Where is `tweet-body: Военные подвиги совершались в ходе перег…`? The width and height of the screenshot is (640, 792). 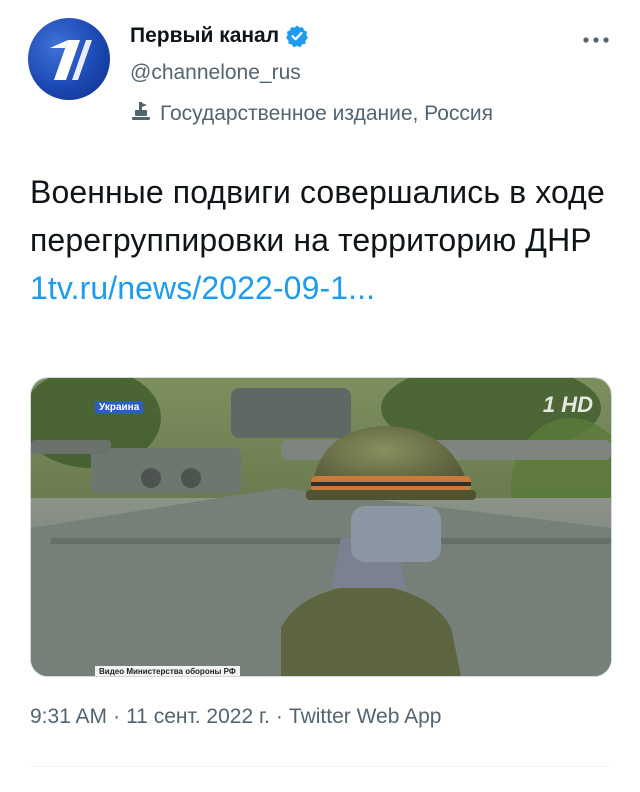 tweet-body: Военные подвиги совершались в ходе перег… is located at coordinates (317, 216).